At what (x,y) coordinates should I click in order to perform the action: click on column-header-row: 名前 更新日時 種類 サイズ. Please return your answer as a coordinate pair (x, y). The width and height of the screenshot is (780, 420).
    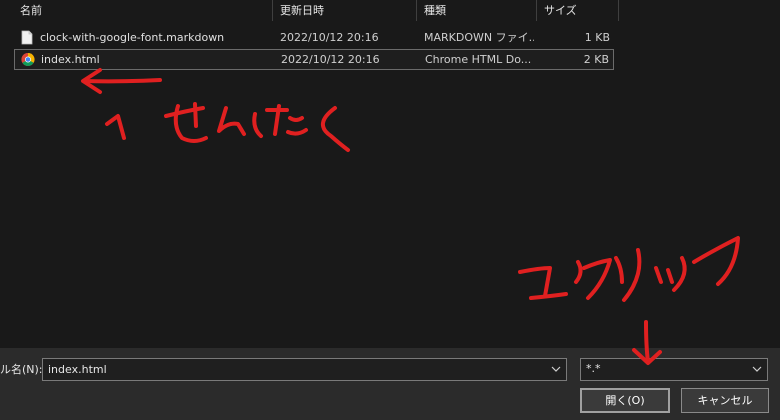
    Looking at the image, I should click on (309, 10).